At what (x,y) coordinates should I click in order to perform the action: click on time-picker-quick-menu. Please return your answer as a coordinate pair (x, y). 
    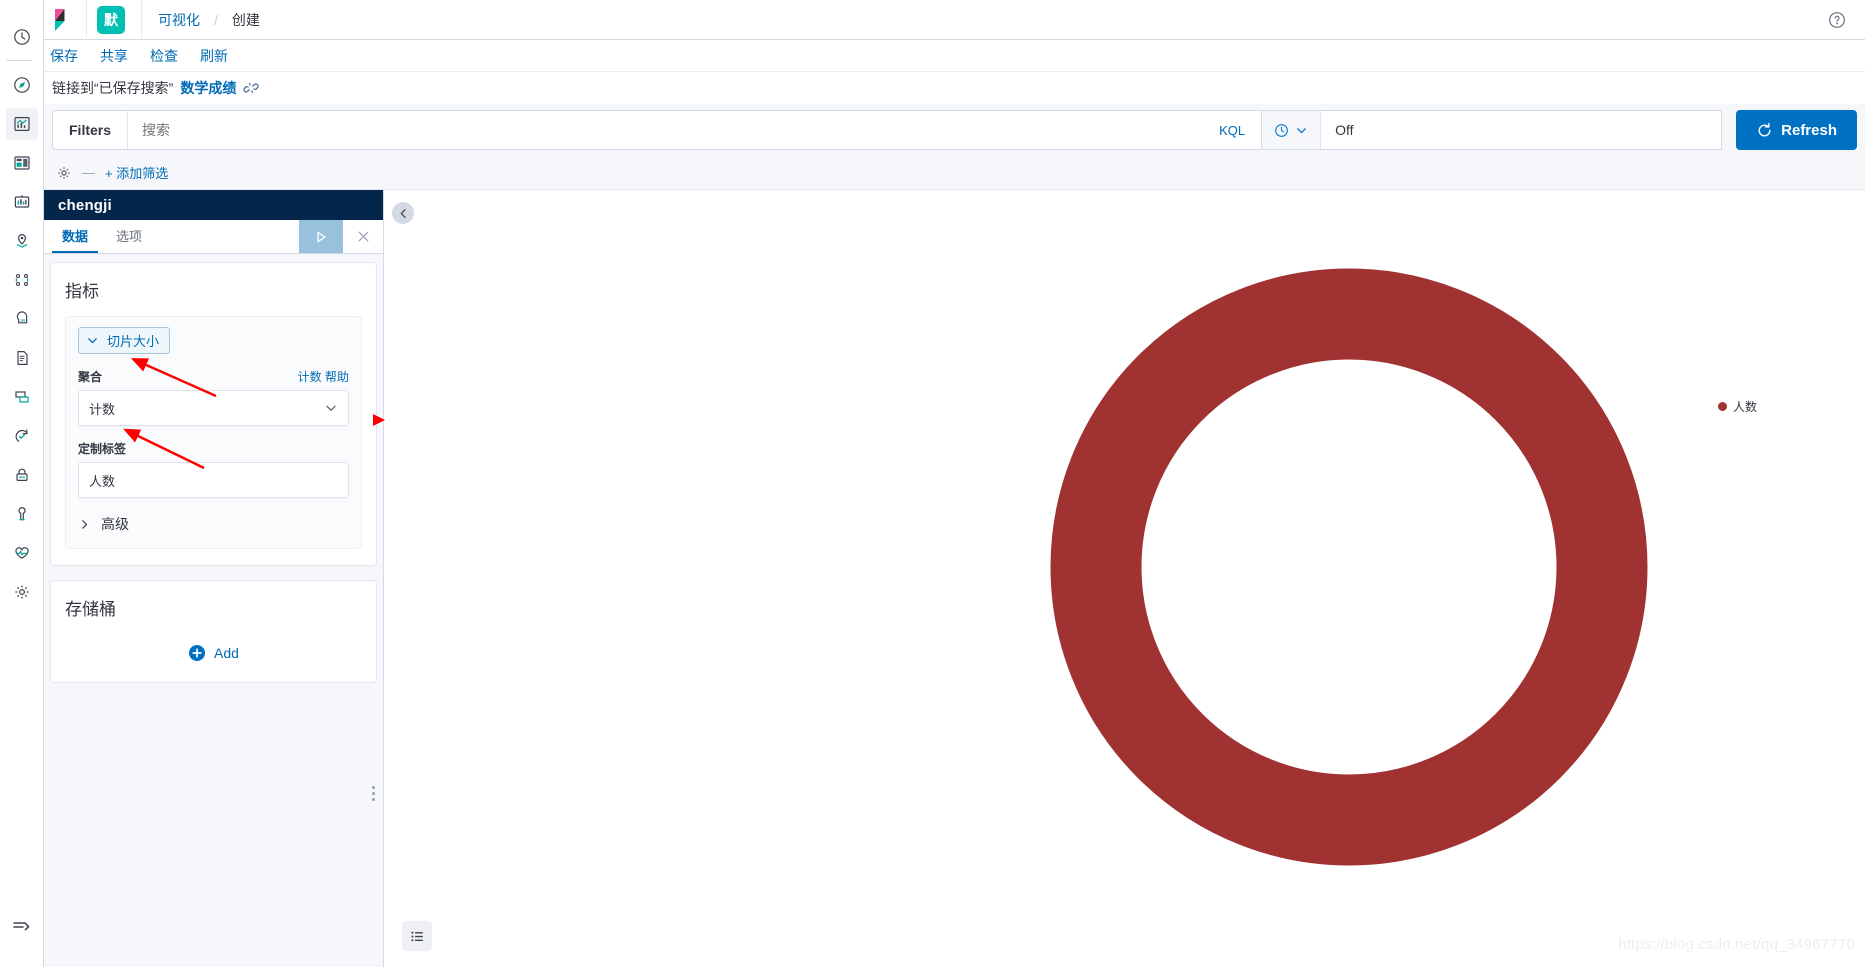
    Looking at the image, I should click on (1292, 130).